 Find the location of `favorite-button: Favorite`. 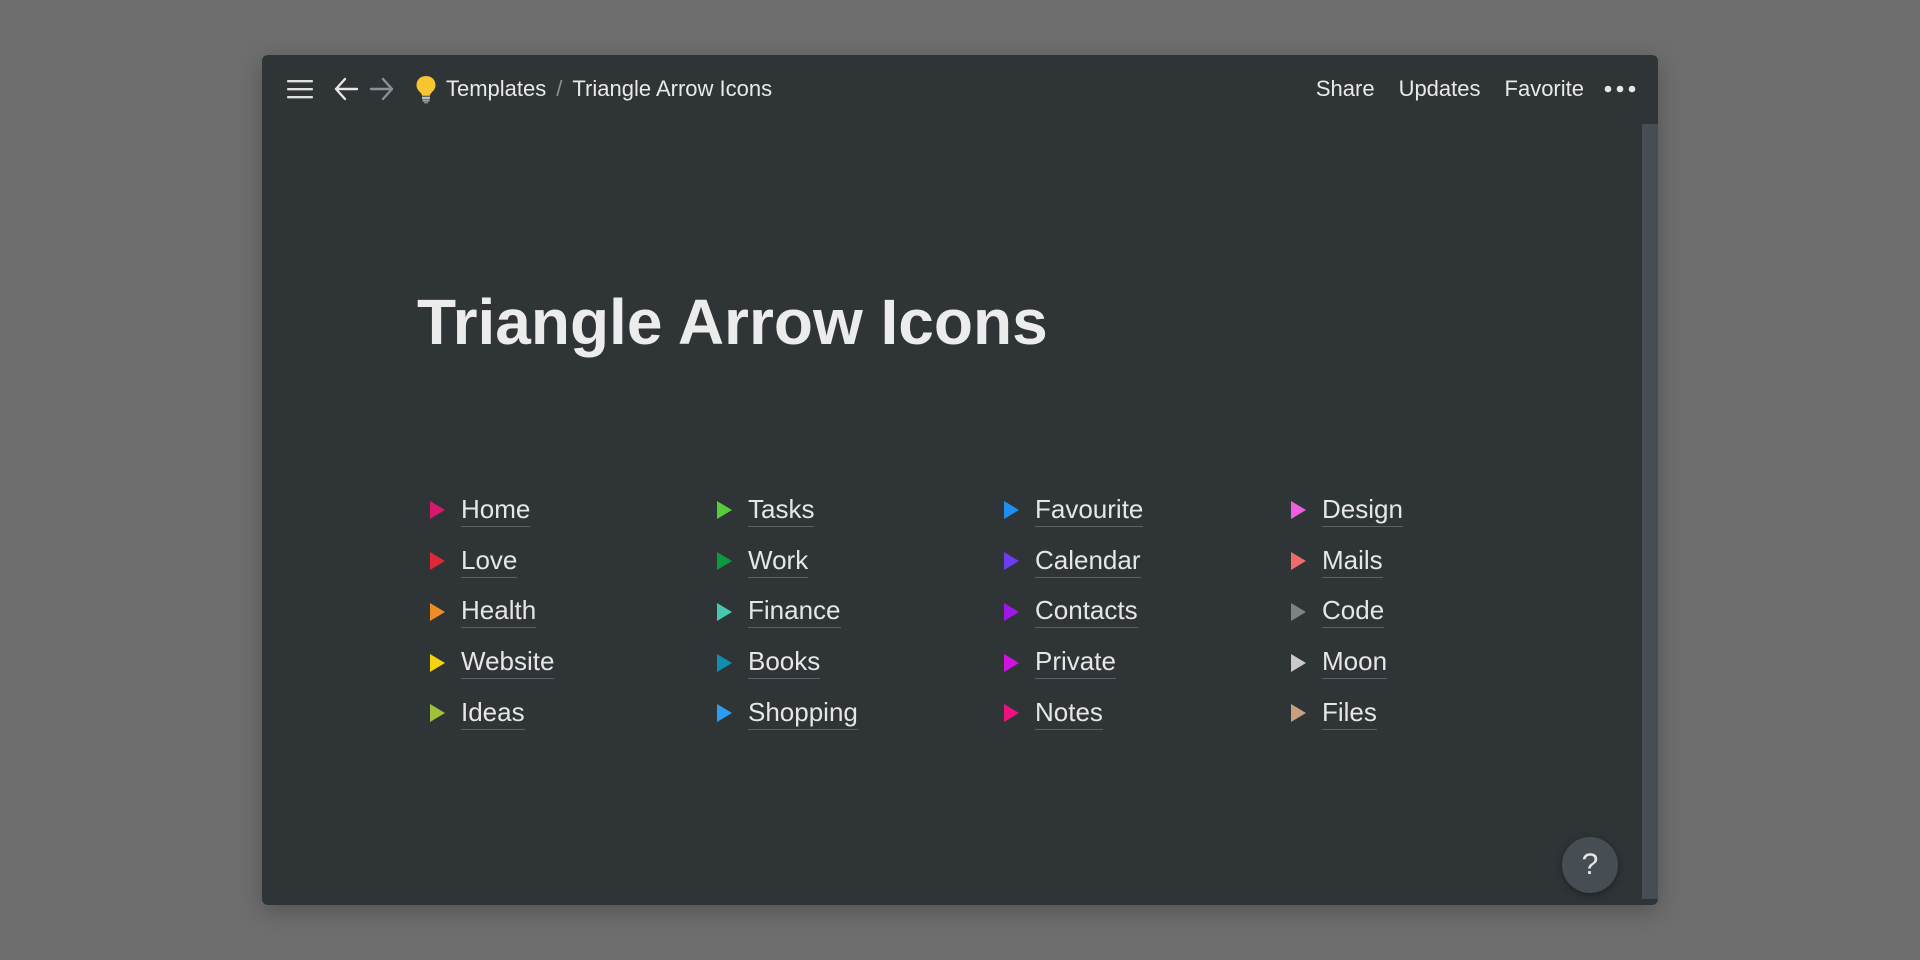

favorite-button: Favorite is located at coordinates (1544, 89).